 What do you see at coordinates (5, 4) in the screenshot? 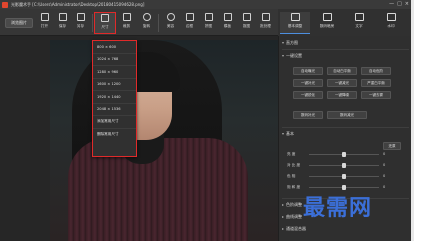
I see `app-logo-icon` at bounding box center [5, 4].